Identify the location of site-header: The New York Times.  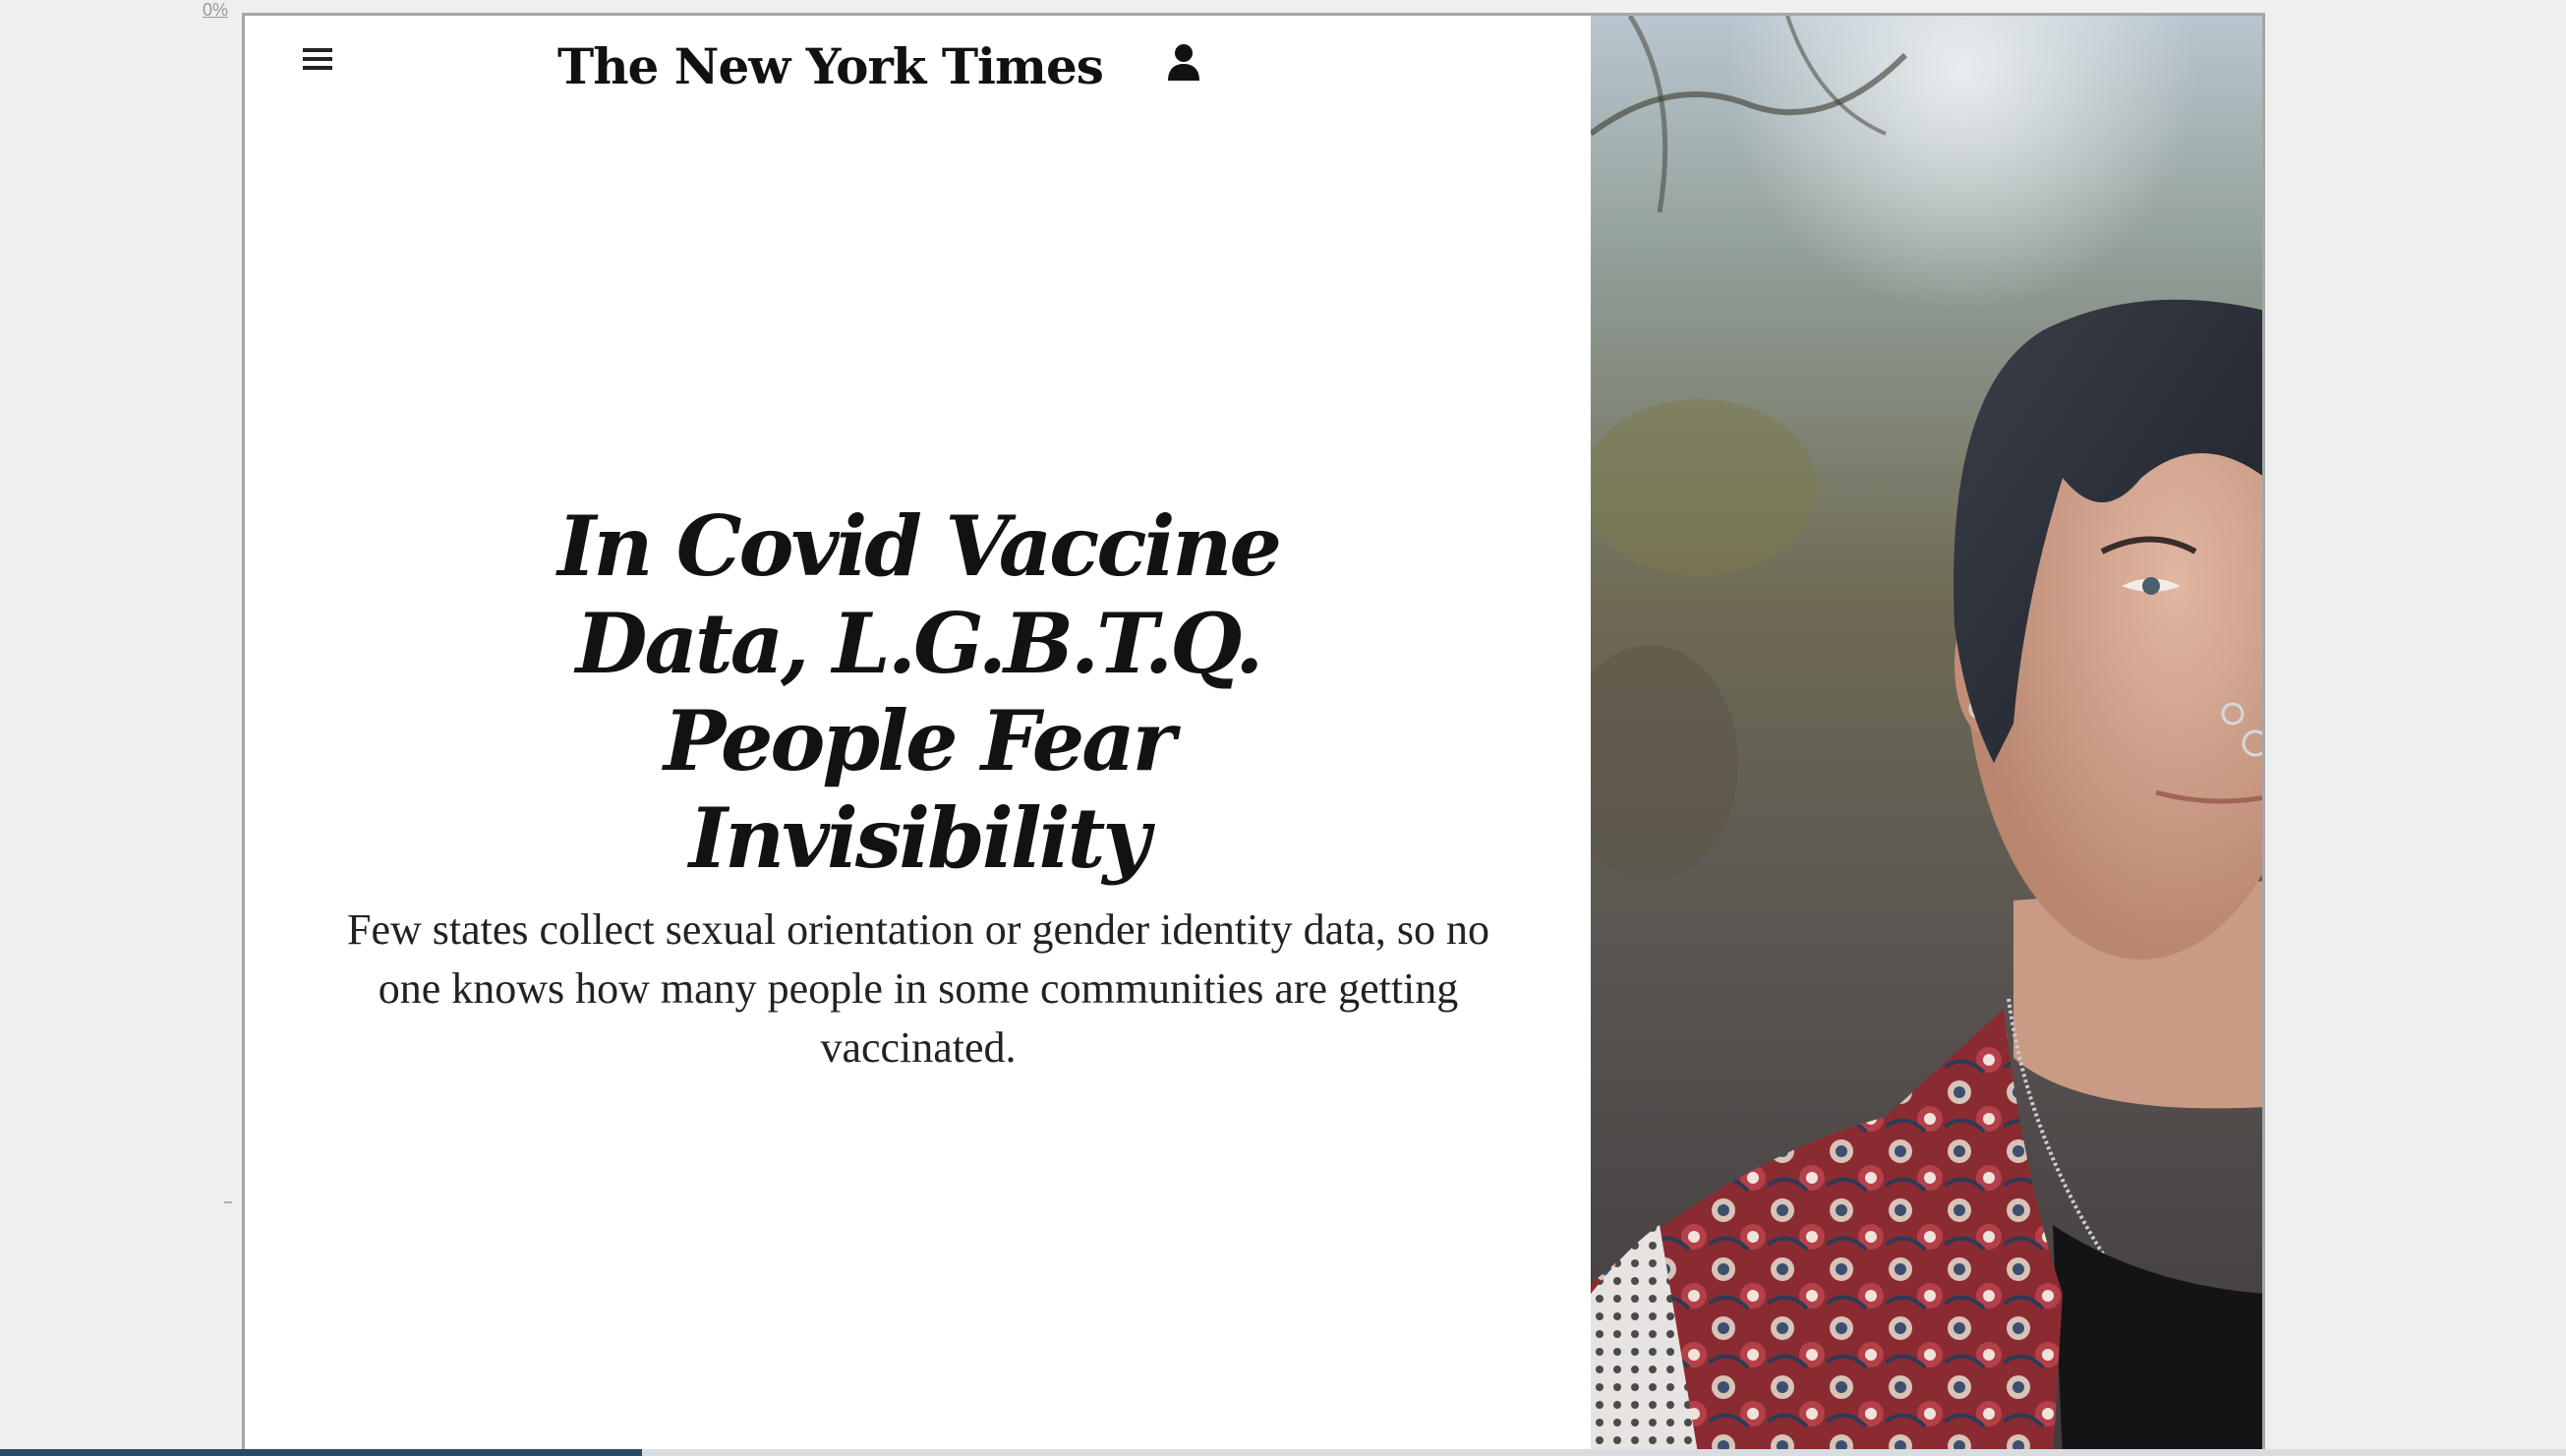
(918, 70).